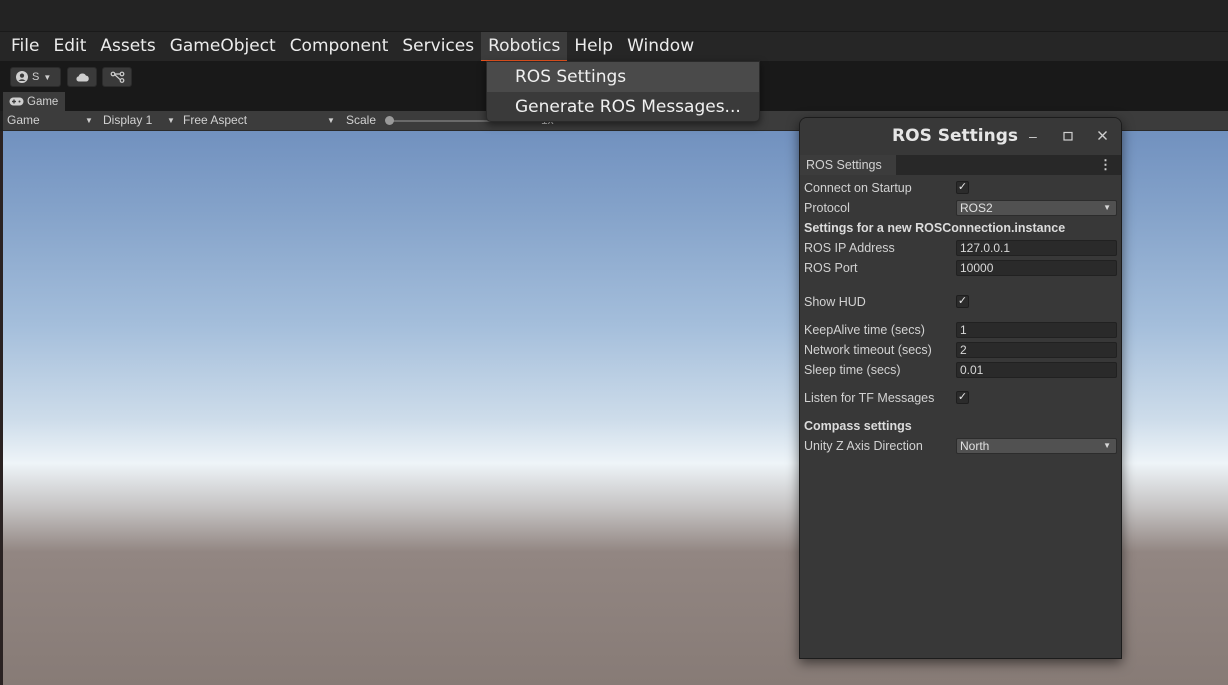  What do you see at coordinates (831, 268) in the screenshot?
I see `ros-port-label: ROS Port` at bounding box center [831, 268].